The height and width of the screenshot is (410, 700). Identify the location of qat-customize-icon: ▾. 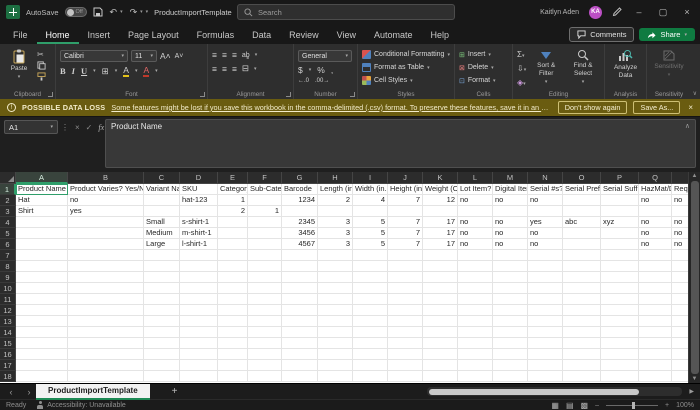
(147, 12).